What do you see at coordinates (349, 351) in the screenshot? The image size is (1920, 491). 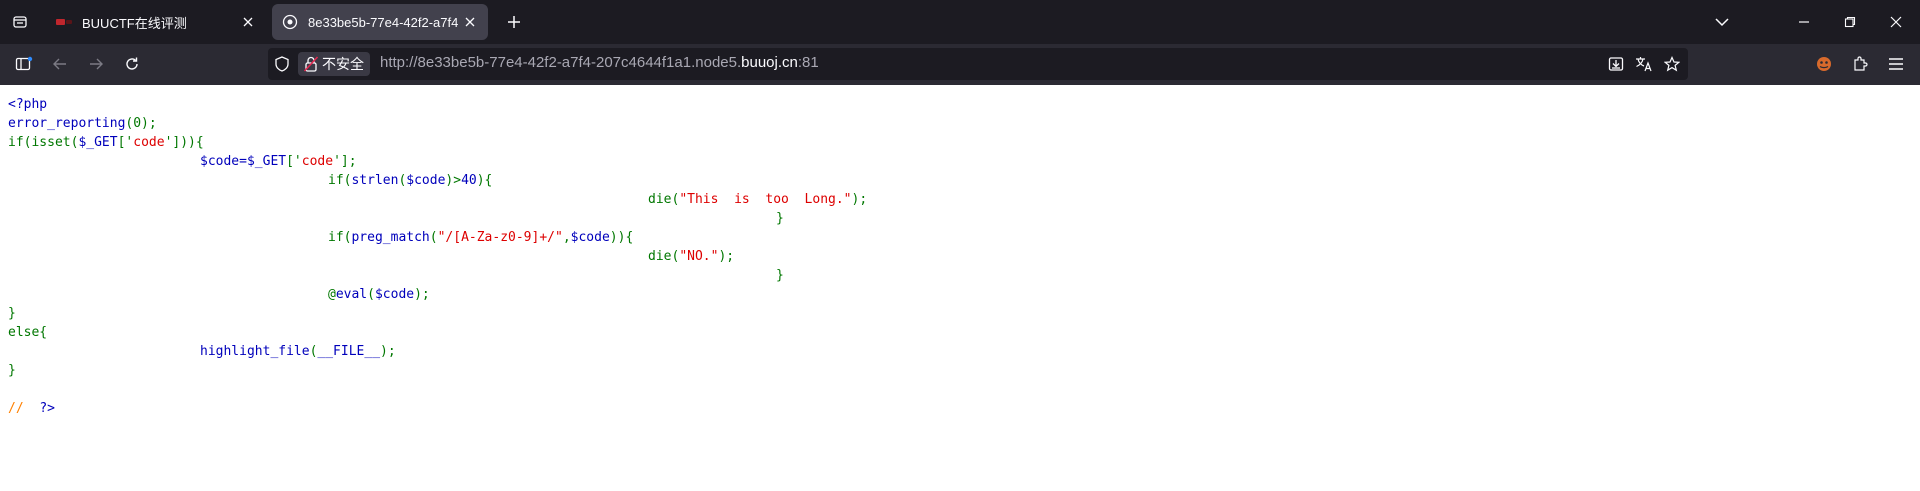 I see `code-token: __FILE__` at bounding box center [349, 351].